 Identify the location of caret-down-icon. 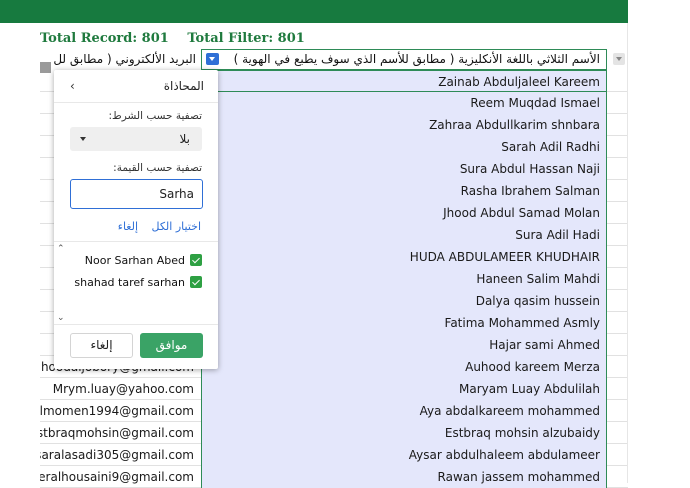
(83, 139).